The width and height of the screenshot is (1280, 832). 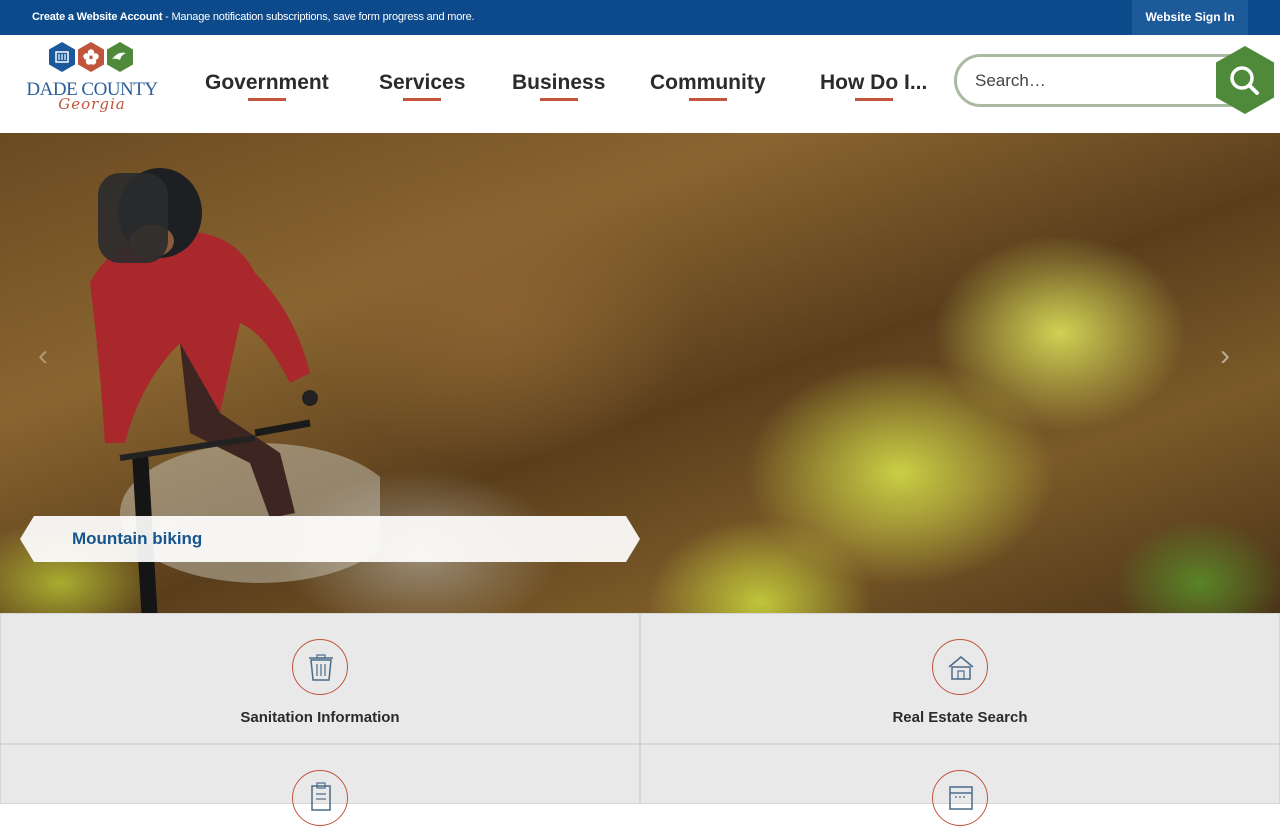 I want to click on nav-business: Business, so click(x=559, y=86).